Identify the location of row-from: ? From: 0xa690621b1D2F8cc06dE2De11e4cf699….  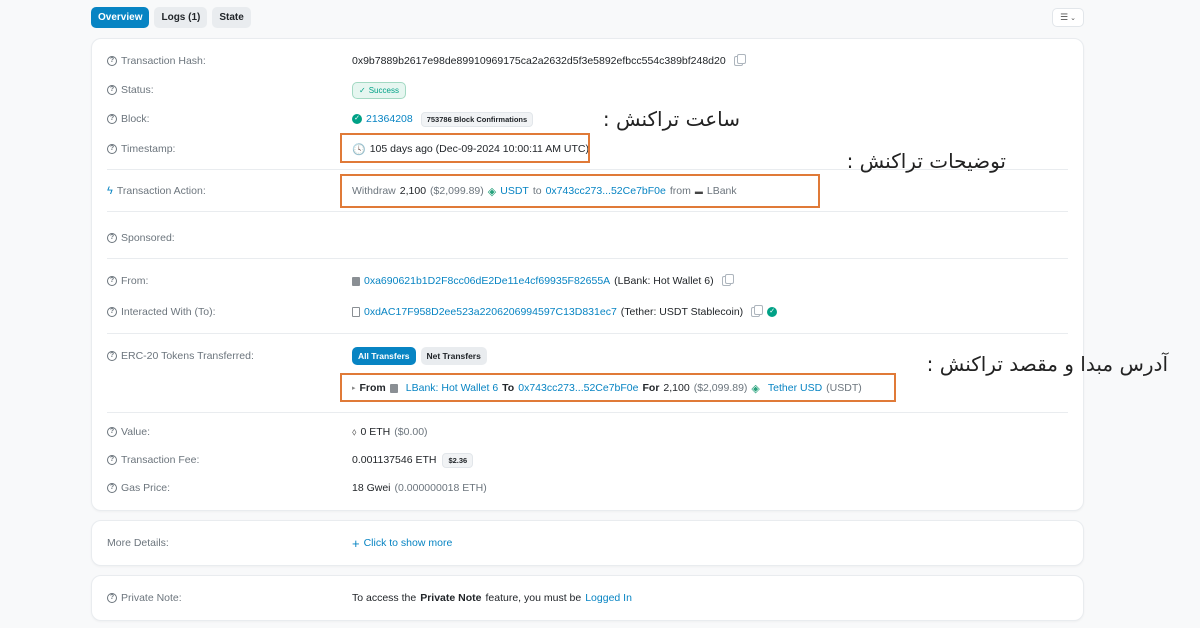
(587, 281).